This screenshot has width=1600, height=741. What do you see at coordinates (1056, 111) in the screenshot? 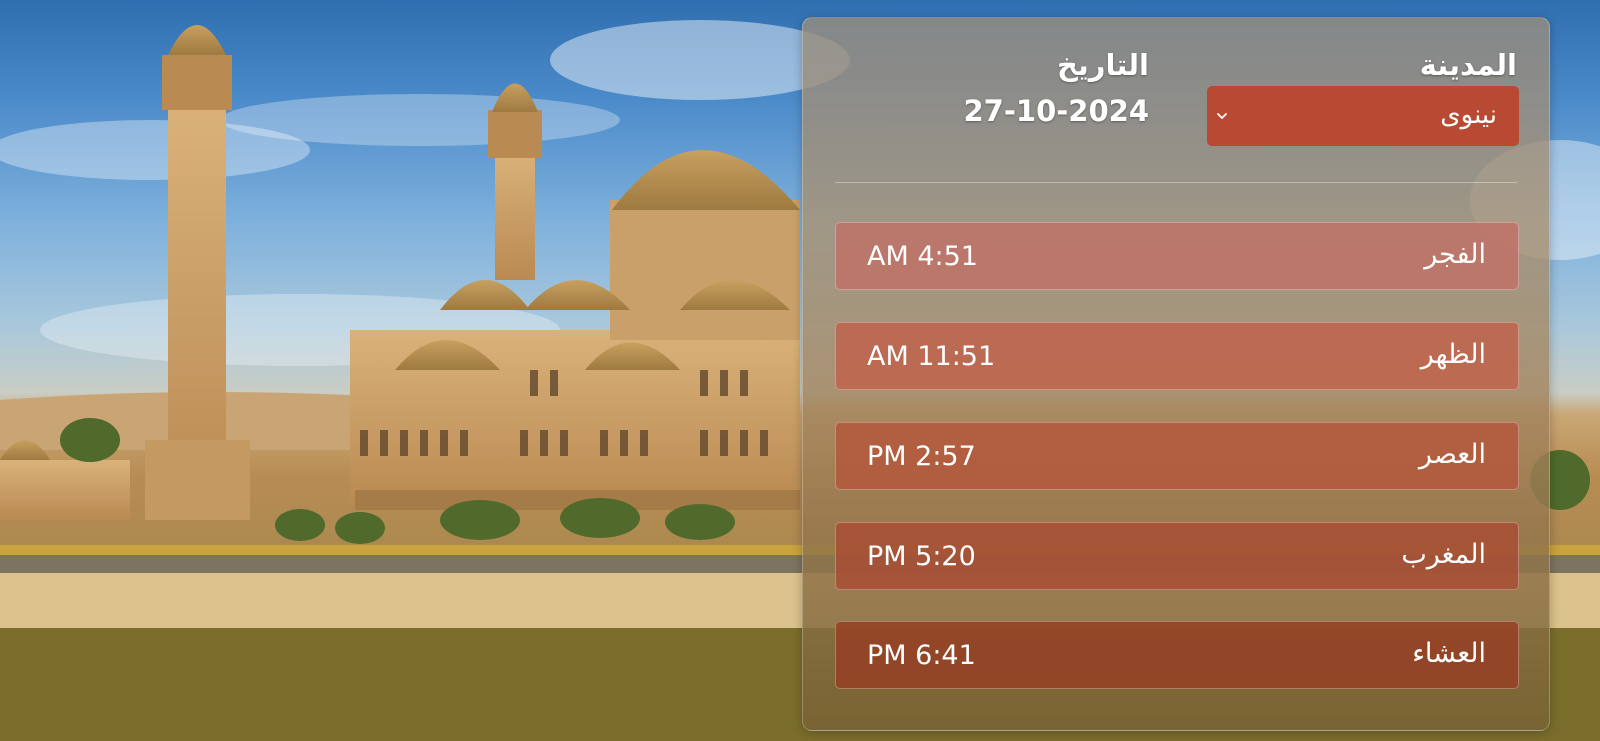
I see `date-value: 27-10-2024` at bounding box center [1056, 111].